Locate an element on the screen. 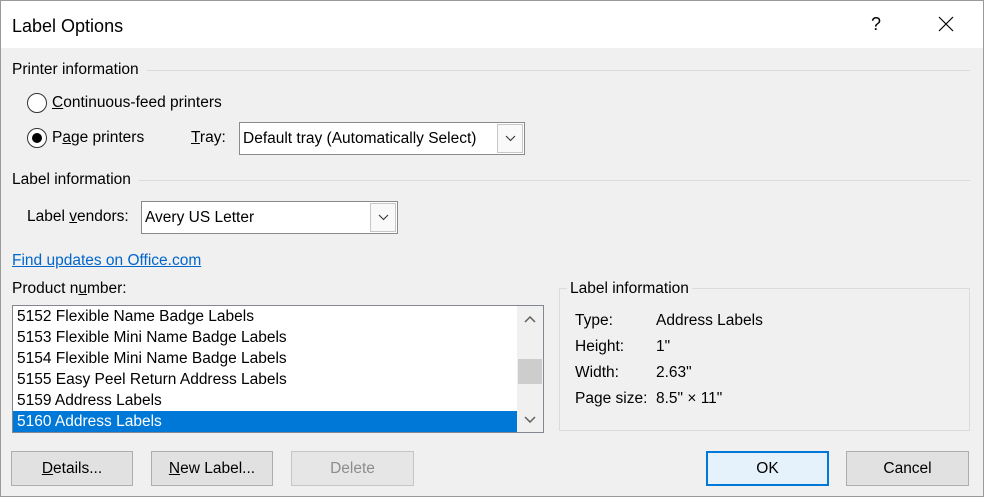  tray-selected-value: Default tray (Automatically Select) is located at coordinates (360, 138).